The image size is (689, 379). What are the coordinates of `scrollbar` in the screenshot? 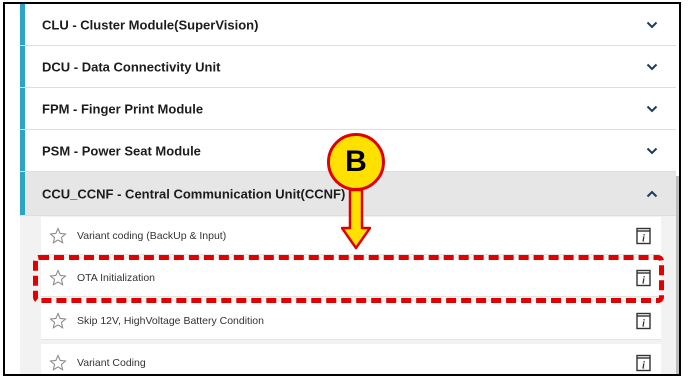 It's located at (677, 275).